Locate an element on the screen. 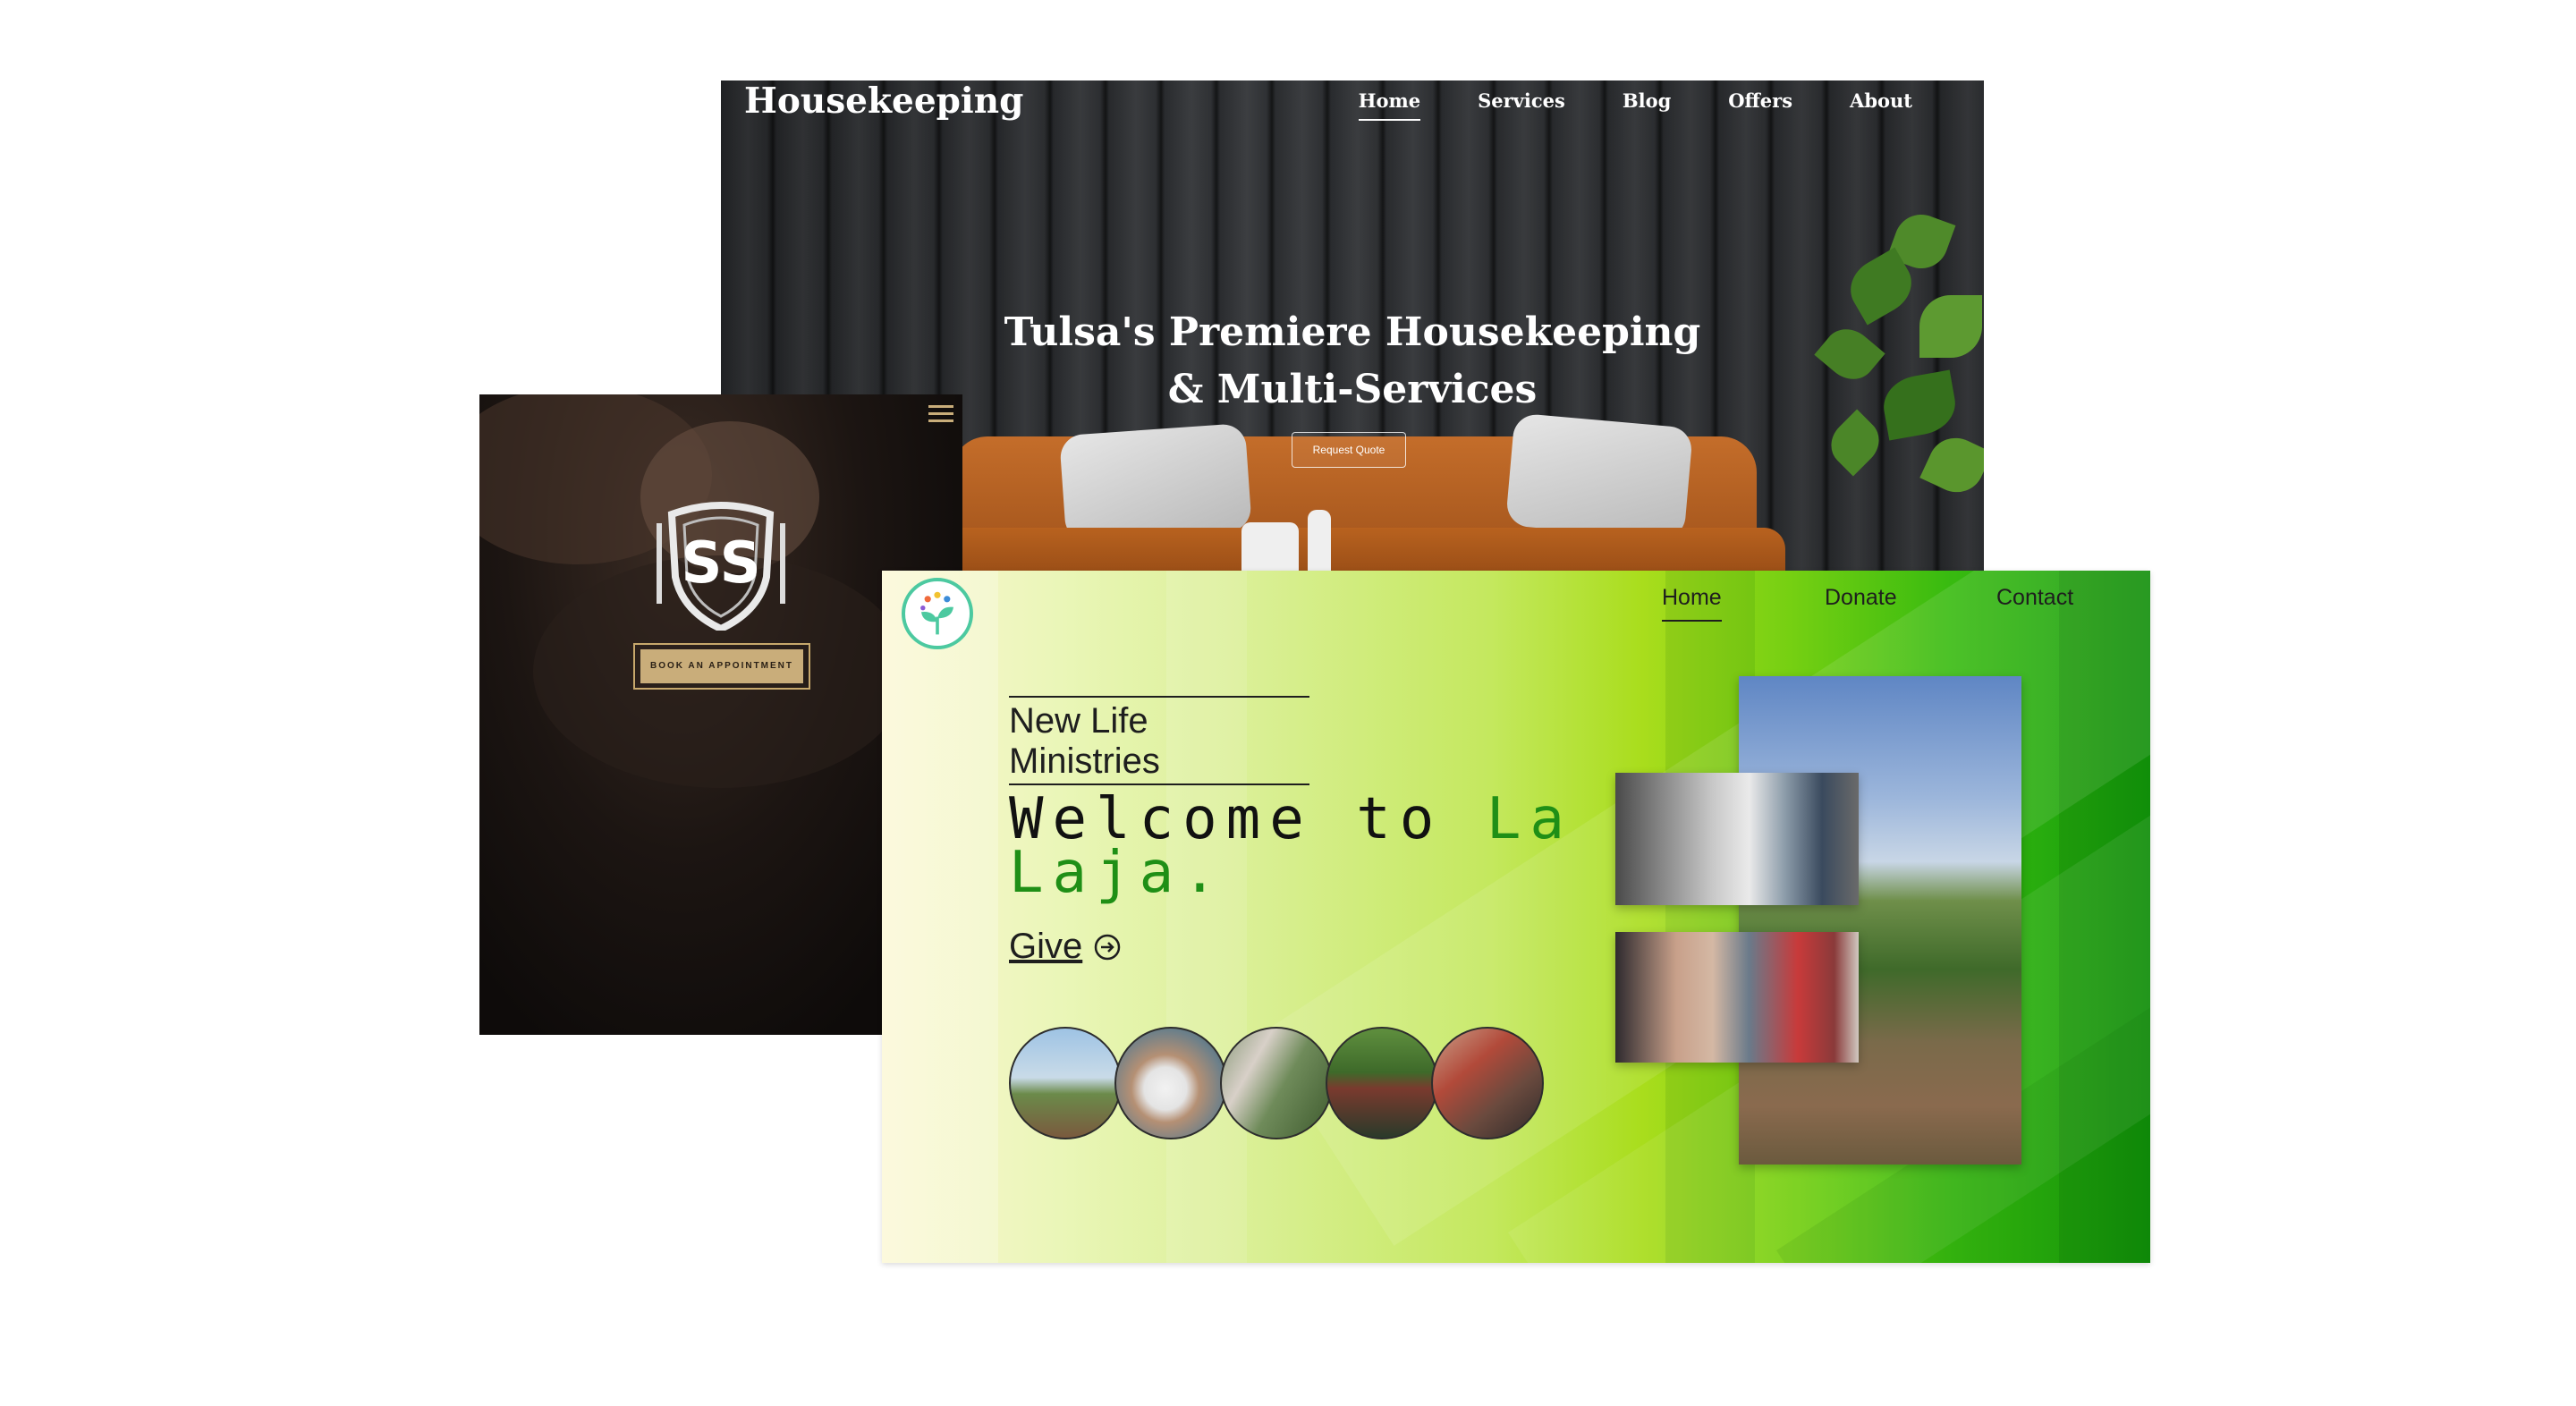 This screenshot has height=1406, width=2576. hero-heading-accent-line2: Laja. is located at coordinates (1117, 873).